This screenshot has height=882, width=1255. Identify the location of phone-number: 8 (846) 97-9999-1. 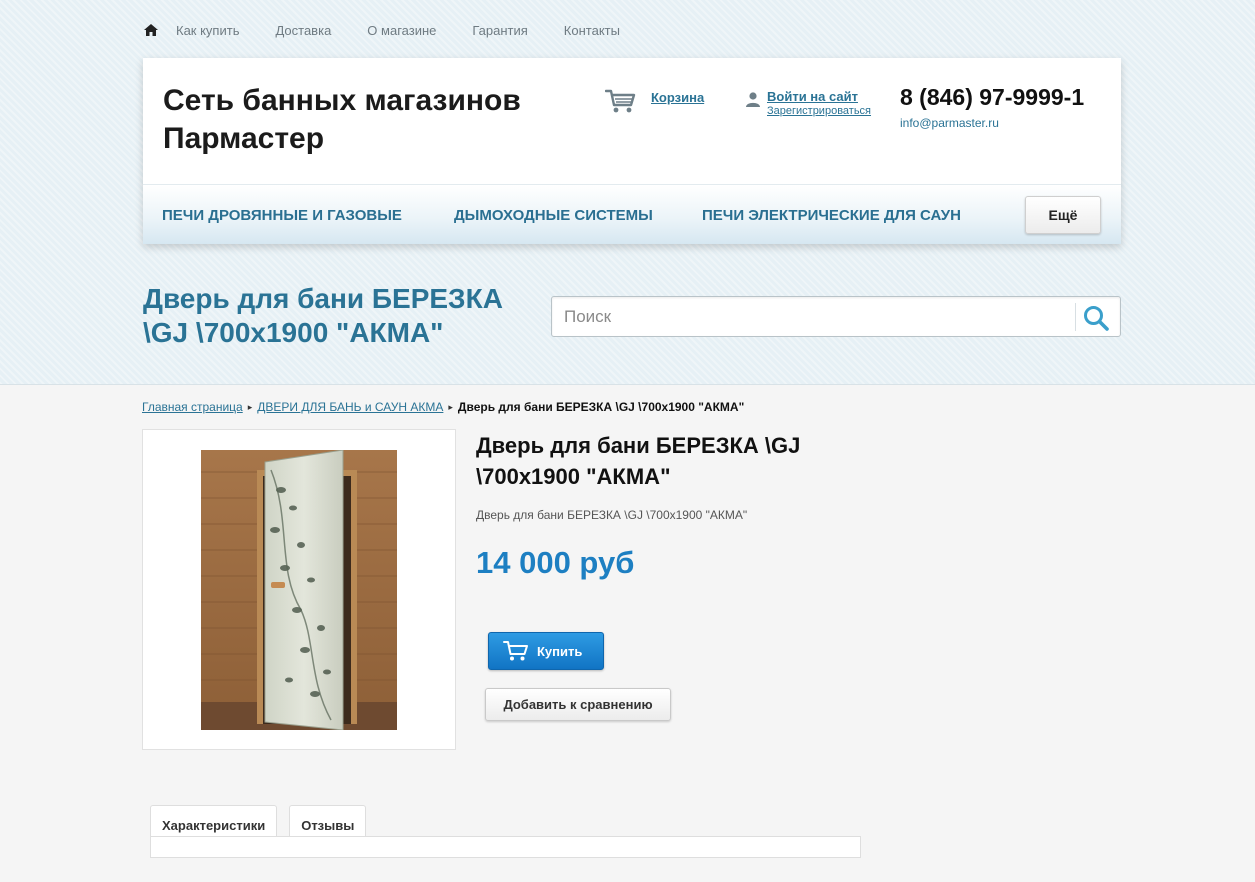
(992, 97).